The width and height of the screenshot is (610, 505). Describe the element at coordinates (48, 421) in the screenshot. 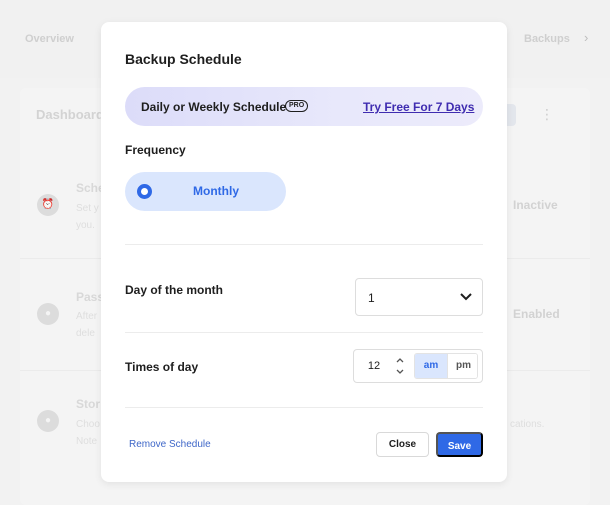

I see `storage-icon: ●` at that location.